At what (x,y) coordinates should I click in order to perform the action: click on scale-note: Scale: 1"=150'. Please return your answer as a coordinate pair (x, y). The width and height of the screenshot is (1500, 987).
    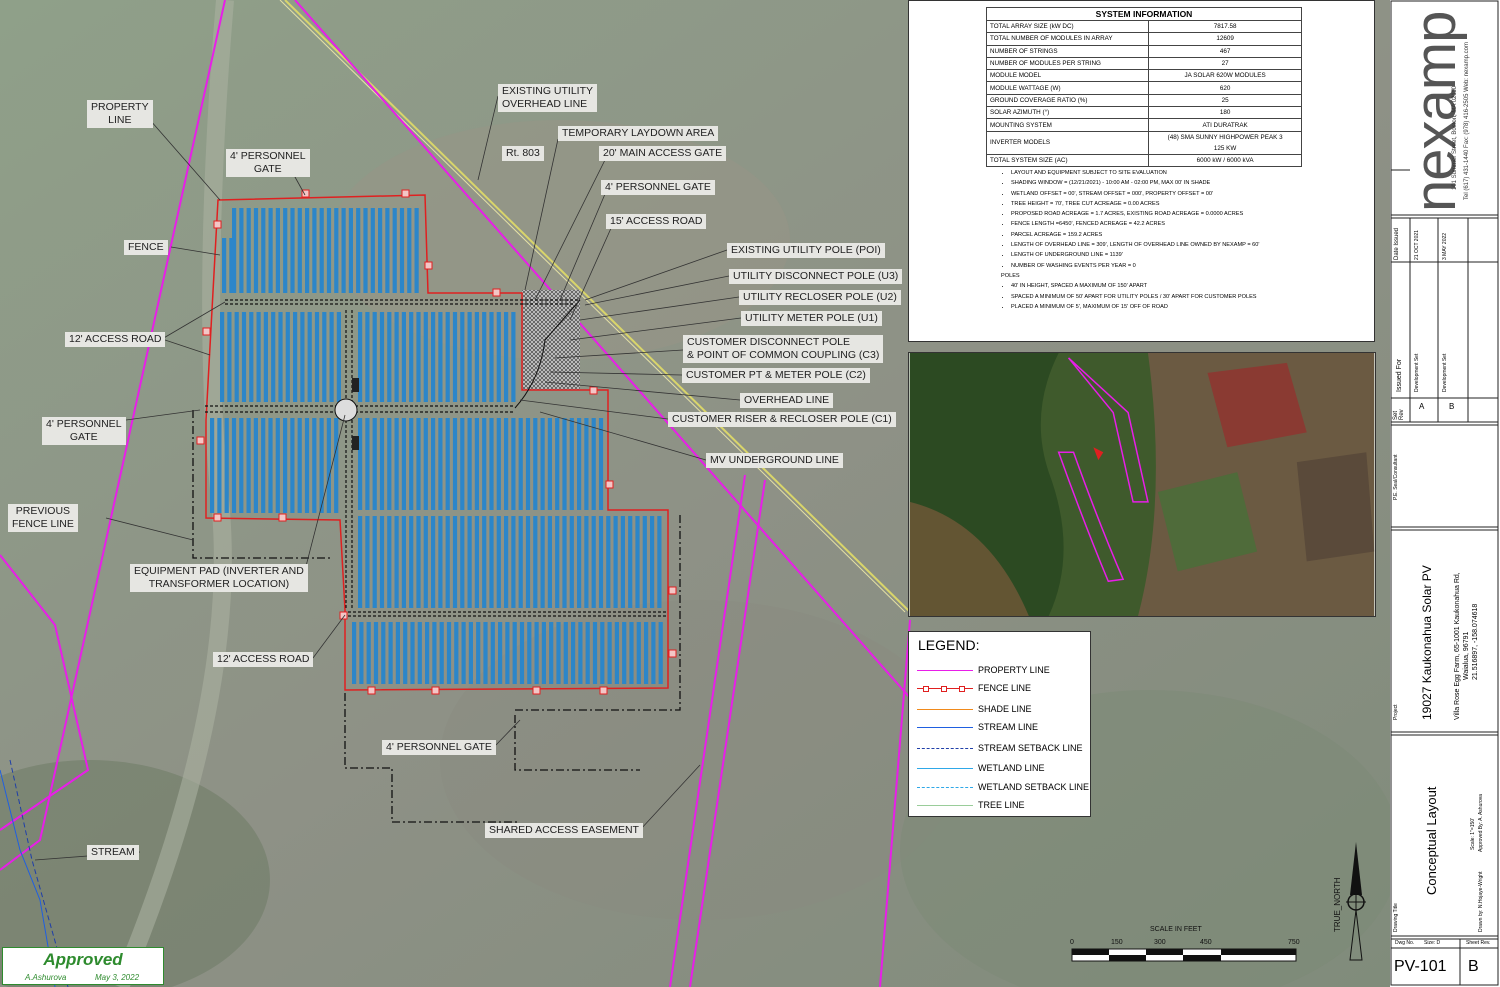
    Looking at the image, I should click on (1473, 833).